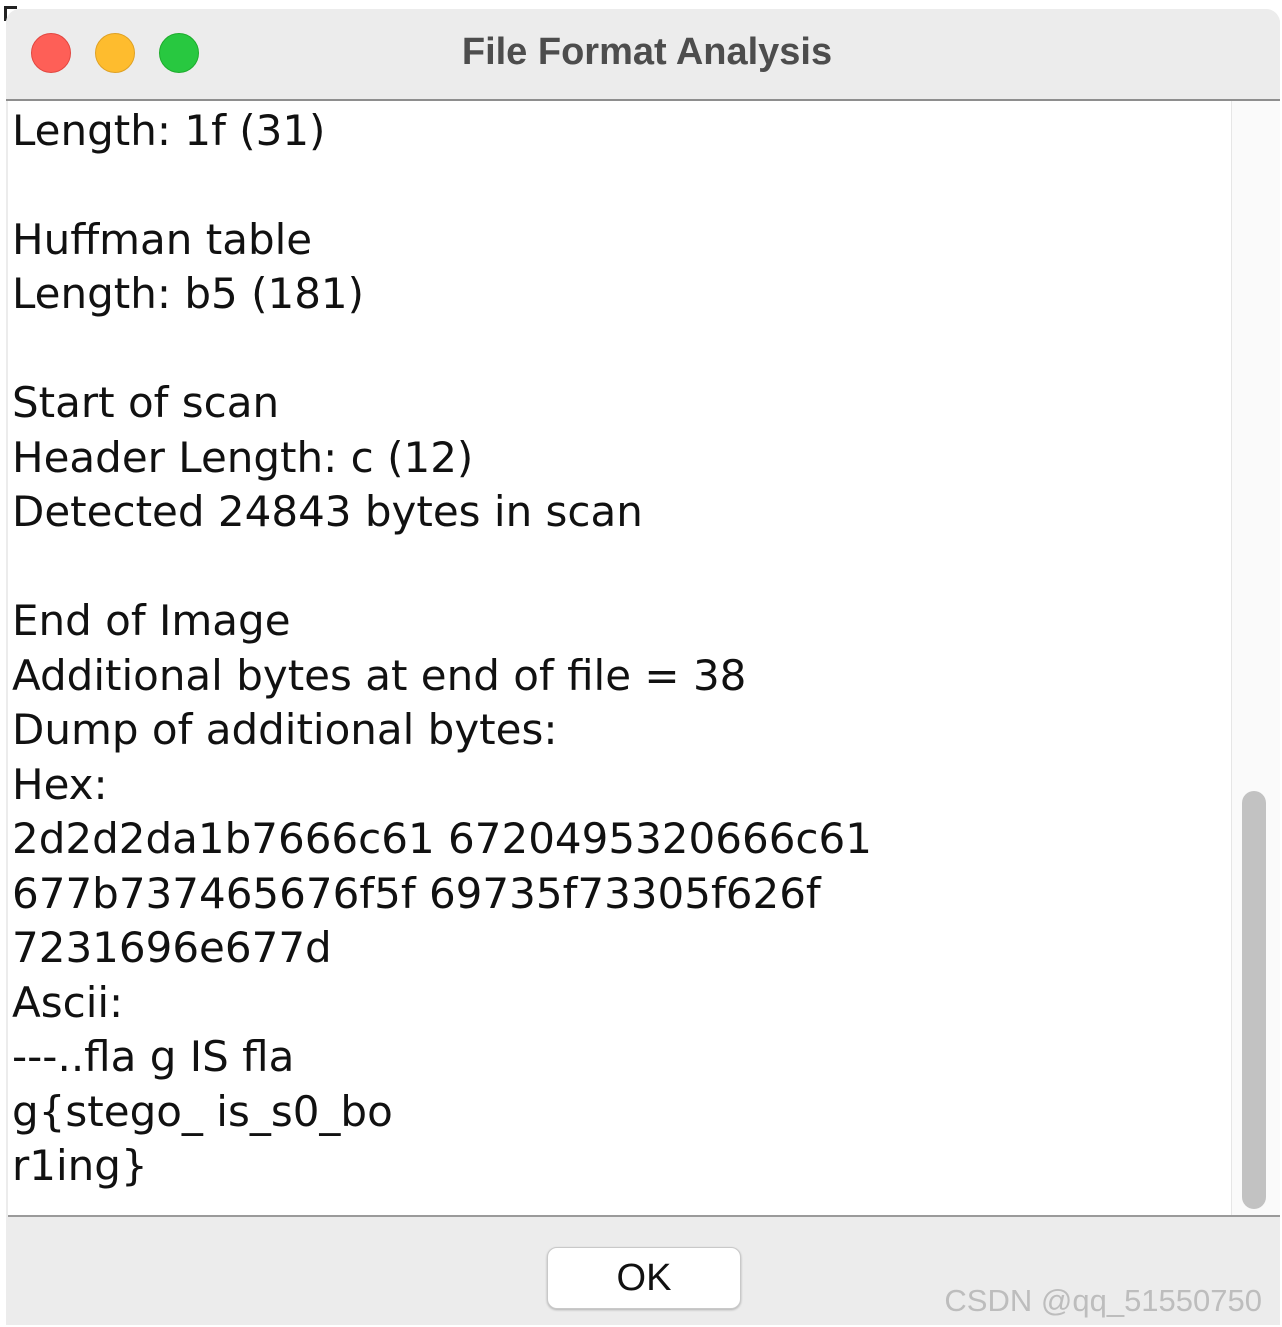 The image size is (1282, 1327). Describe the element at coordinates (162, 239) in the screenshot. I see `text-line: Huffman table` at that location.